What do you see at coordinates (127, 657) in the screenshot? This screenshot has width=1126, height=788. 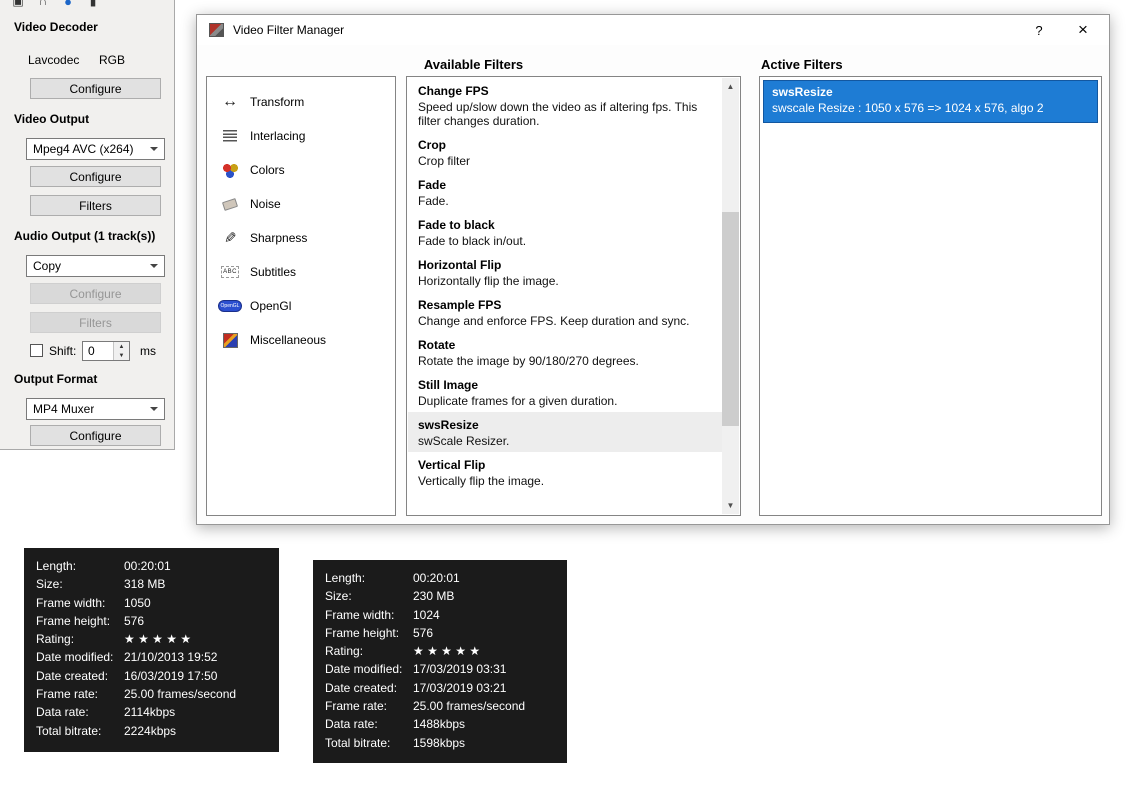 I see `info-row: Date modified: 21/10/2013 19:52` at bounding box center [127, 657].